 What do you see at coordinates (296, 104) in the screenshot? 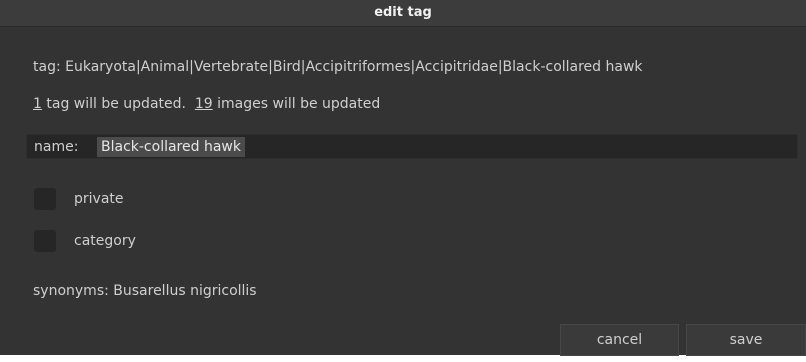
I see `images-count-text: images will be updated` at bounding box center [296, 104].